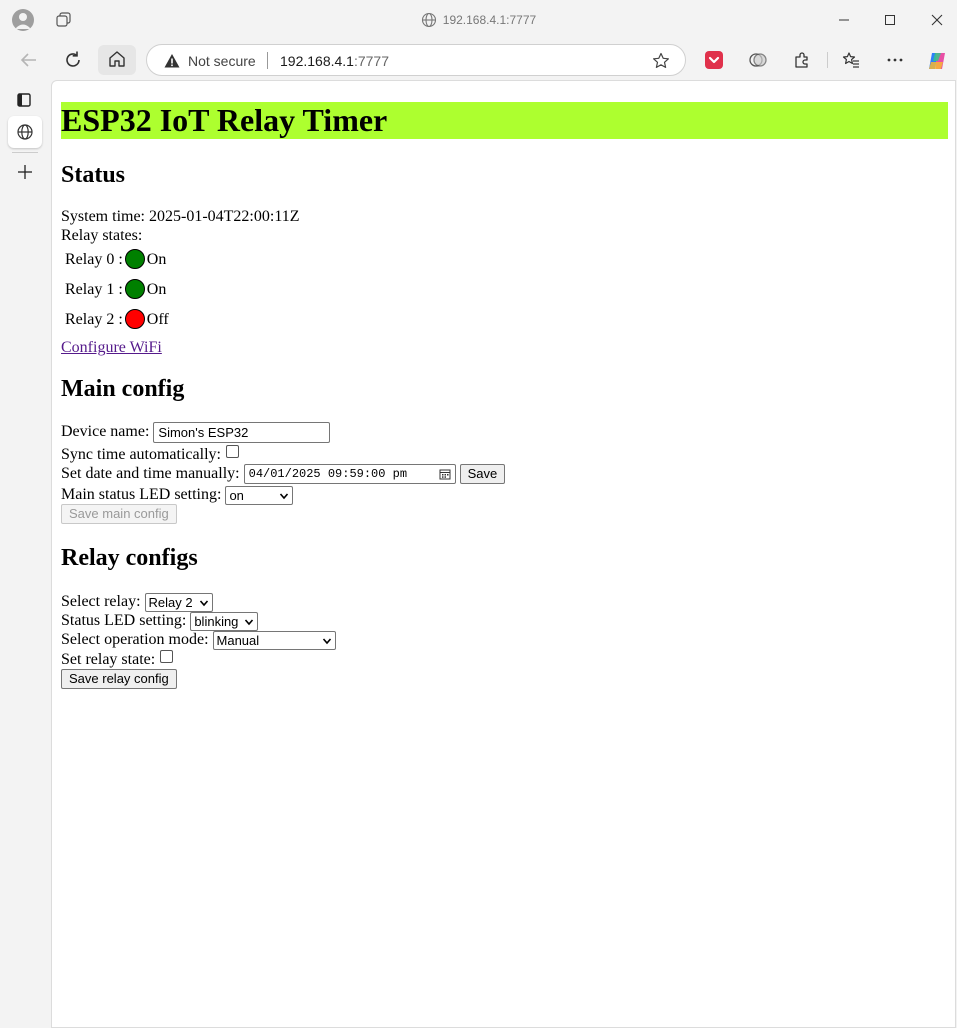 The image size is (957, 1028). I want to click on status-led-label: Status LED setting:, so click(124, 620).